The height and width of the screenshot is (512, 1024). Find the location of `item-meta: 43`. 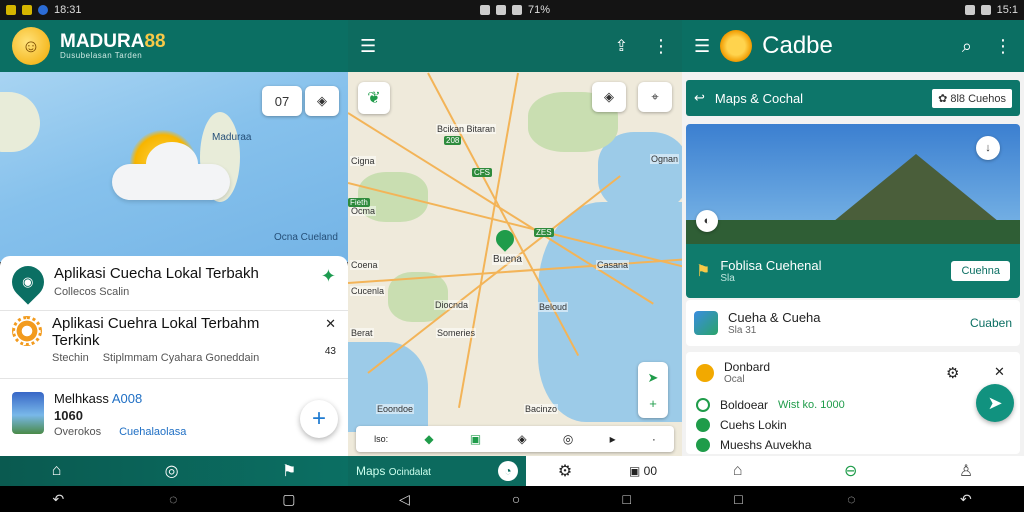

item-meta: 43 is located at coordinates (330, 351).